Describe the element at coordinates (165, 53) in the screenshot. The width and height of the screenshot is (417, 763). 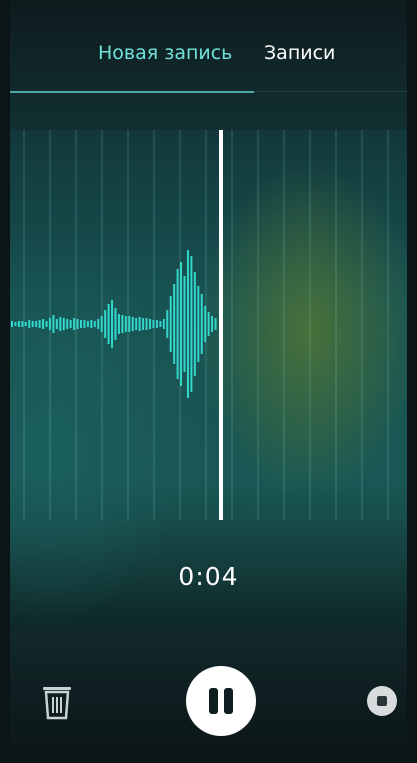
I see `tab-new-recording: Новая запись` at that location.